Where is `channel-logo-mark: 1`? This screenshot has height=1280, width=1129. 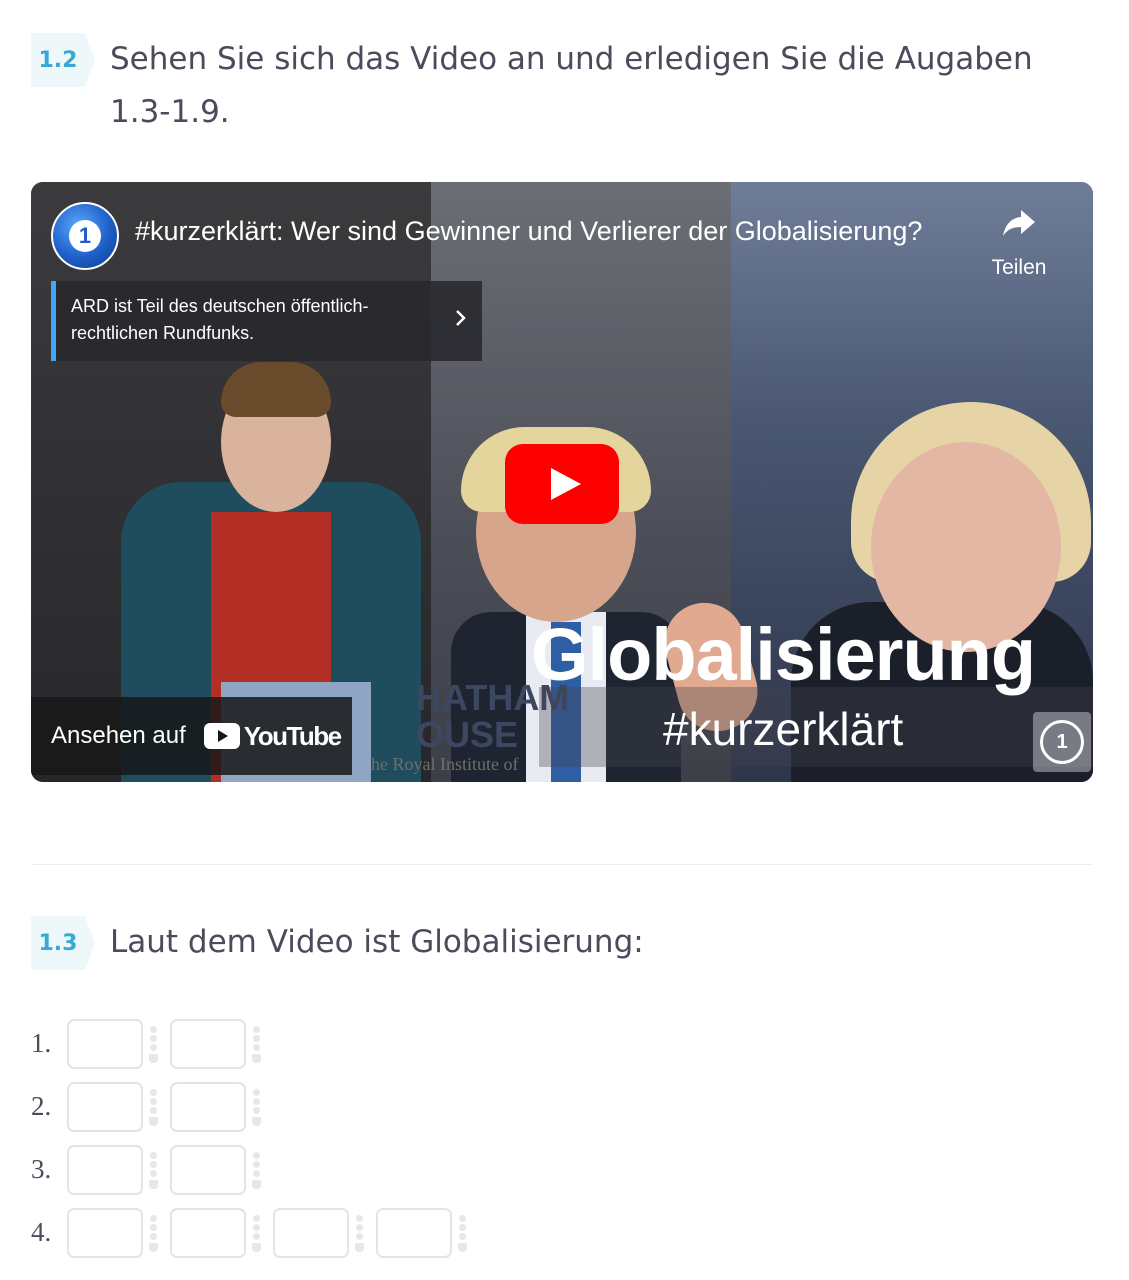 channel-logo-mark: 1 is located at coordinates (85, 236).